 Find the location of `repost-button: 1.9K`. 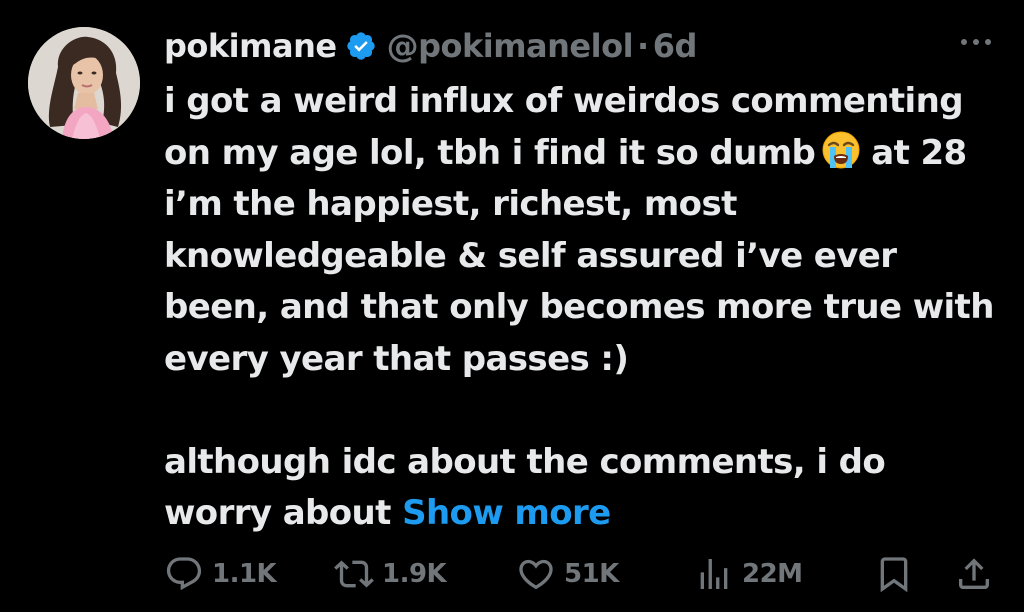

repost-button: 1.9K is located at coordinates (390, 574).